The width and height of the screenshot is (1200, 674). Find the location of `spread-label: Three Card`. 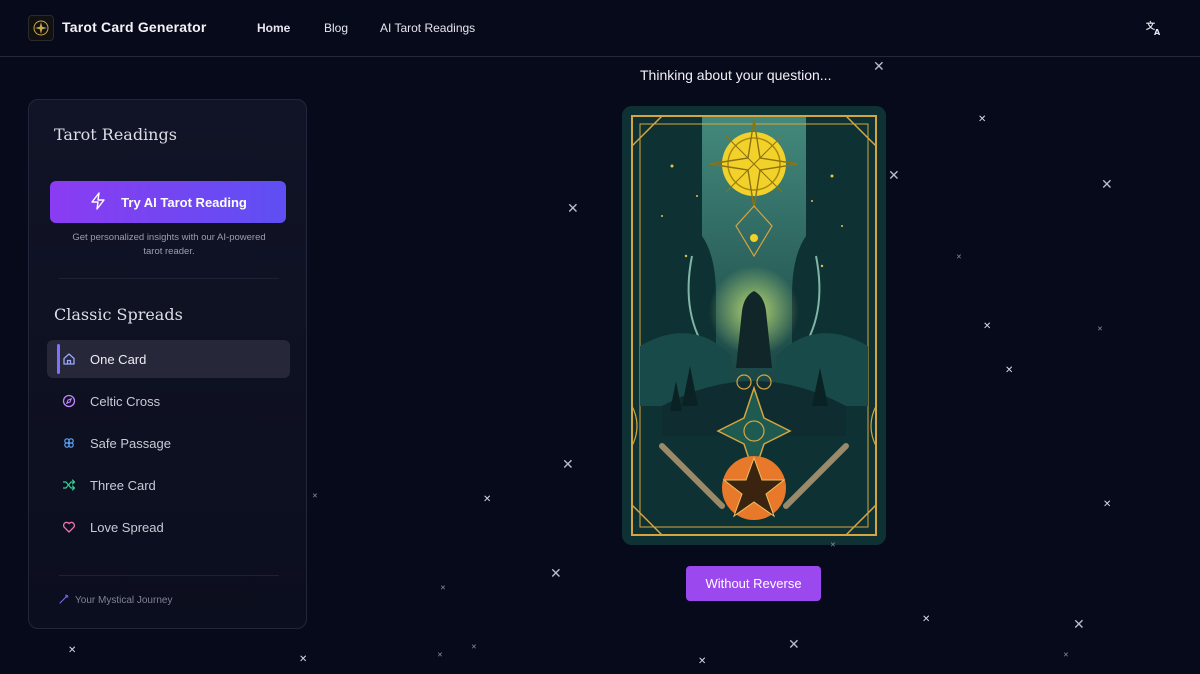

spread-label: Three Card is located at coordinates (123, 485).